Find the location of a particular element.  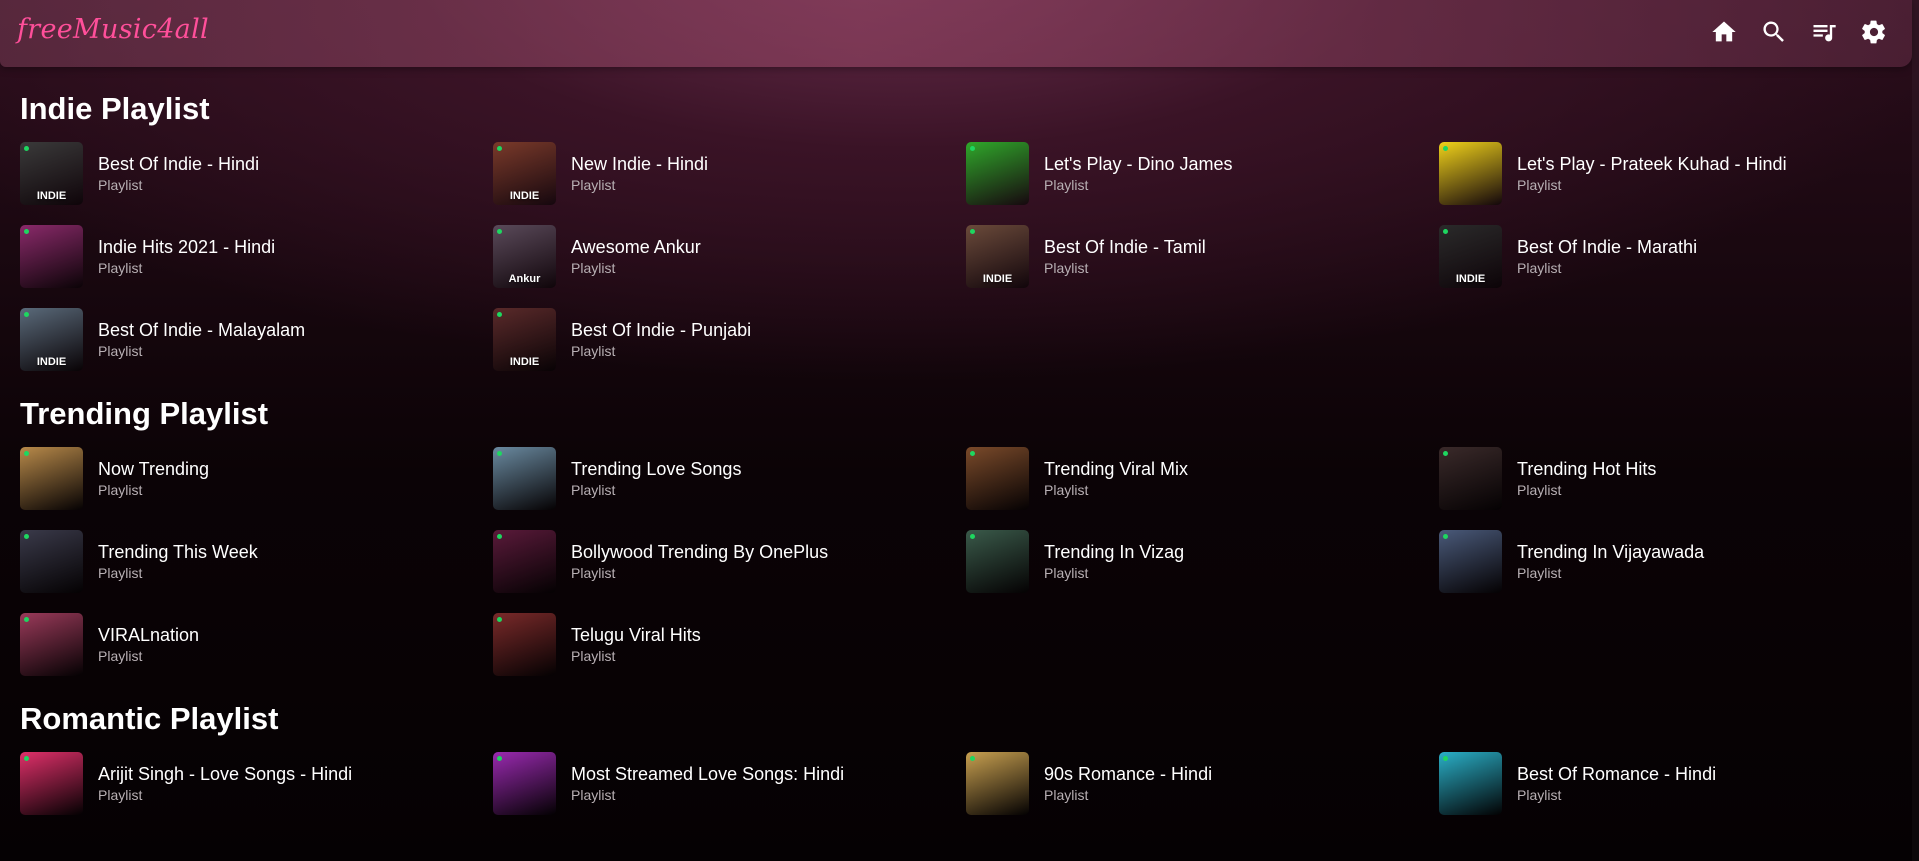

playlist-title: Trending Hot Hits is located at coordinates (1586, 469).